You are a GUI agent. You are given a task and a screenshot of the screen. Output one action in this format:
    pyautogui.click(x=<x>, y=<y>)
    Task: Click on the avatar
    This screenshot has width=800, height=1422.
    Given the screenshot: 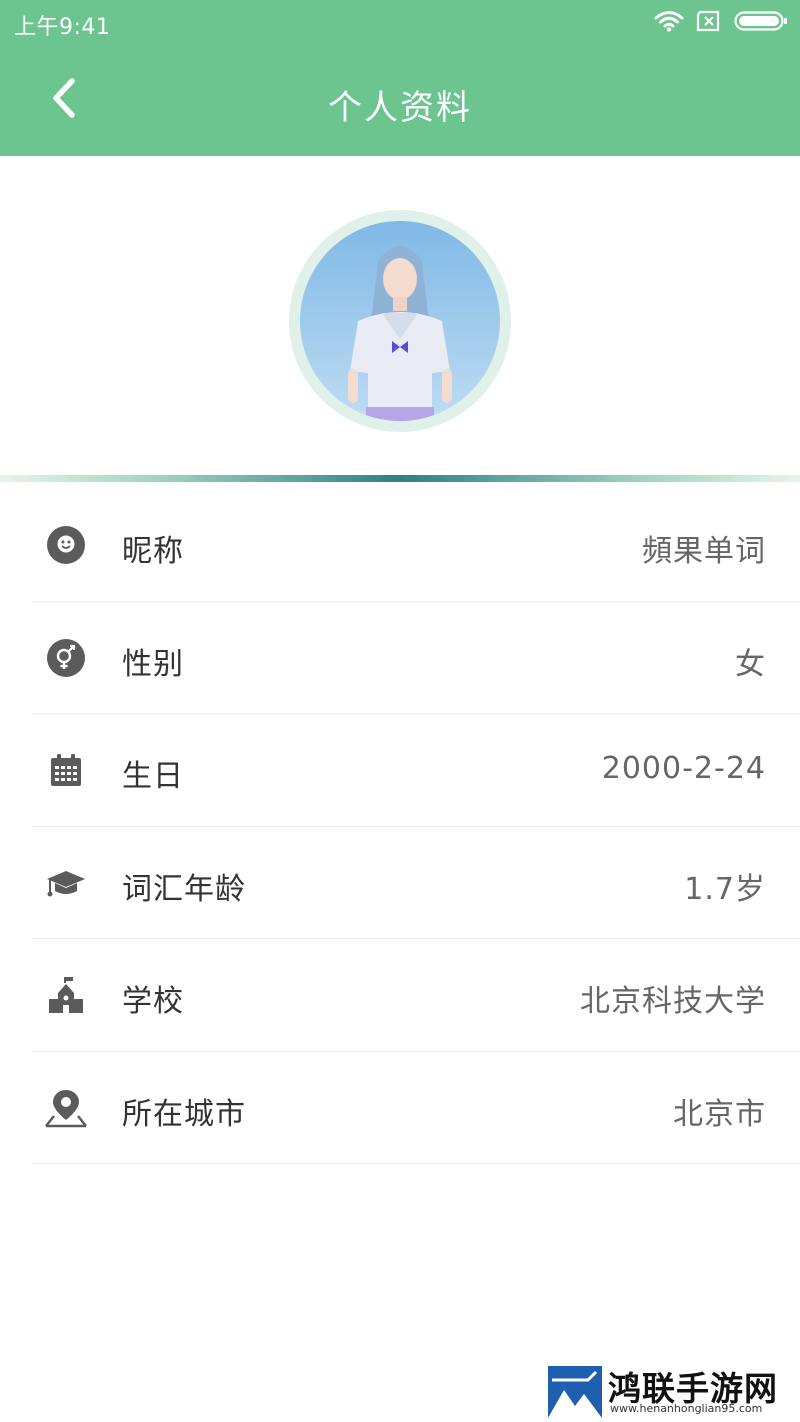 What is the action you would take?
    pyautogui.click(x=400, y=321)
    